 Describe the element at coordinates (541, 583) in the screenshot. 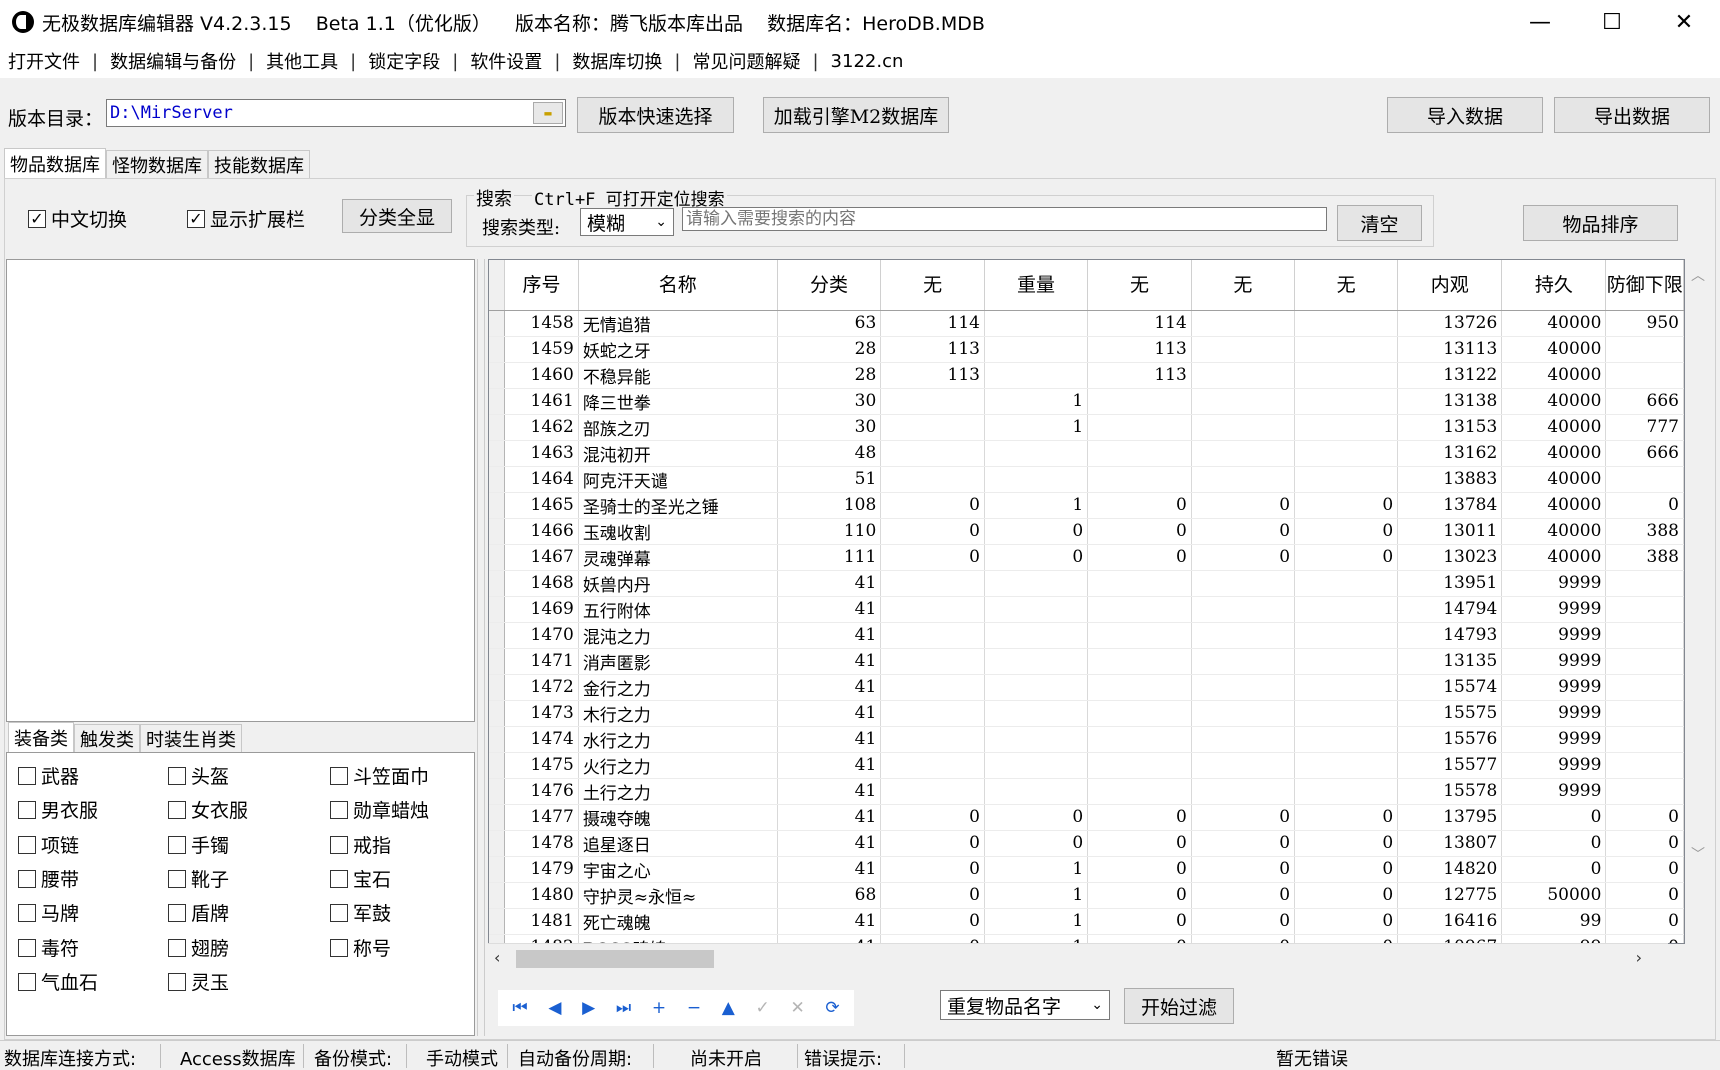

I see `table-cell: 1468` at that location.